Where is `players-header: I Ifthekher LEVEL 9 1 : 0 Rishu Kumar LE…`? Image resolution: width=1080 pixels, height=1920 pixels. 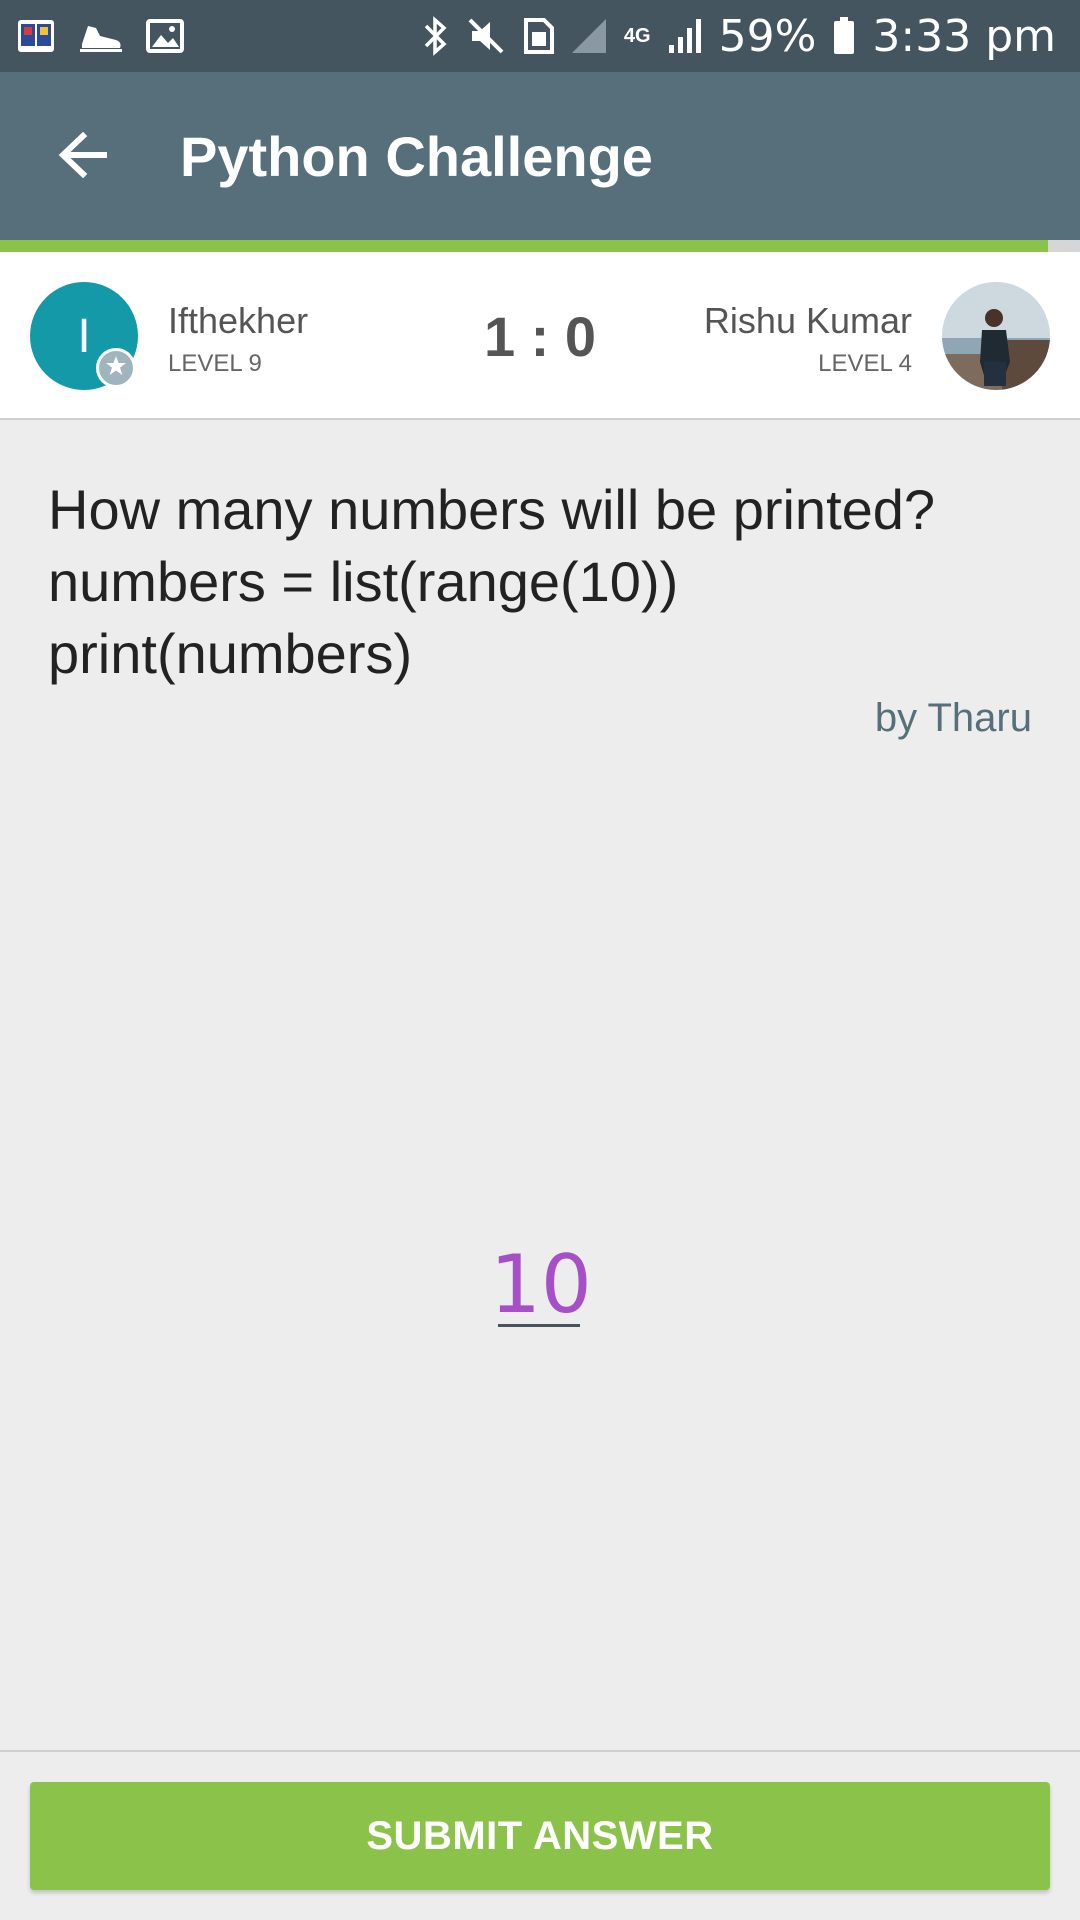
players-header: I Ifthekher LEVEL 9 1 : 0 Rishu Kumar LE… is located at coordinates (540, 336).